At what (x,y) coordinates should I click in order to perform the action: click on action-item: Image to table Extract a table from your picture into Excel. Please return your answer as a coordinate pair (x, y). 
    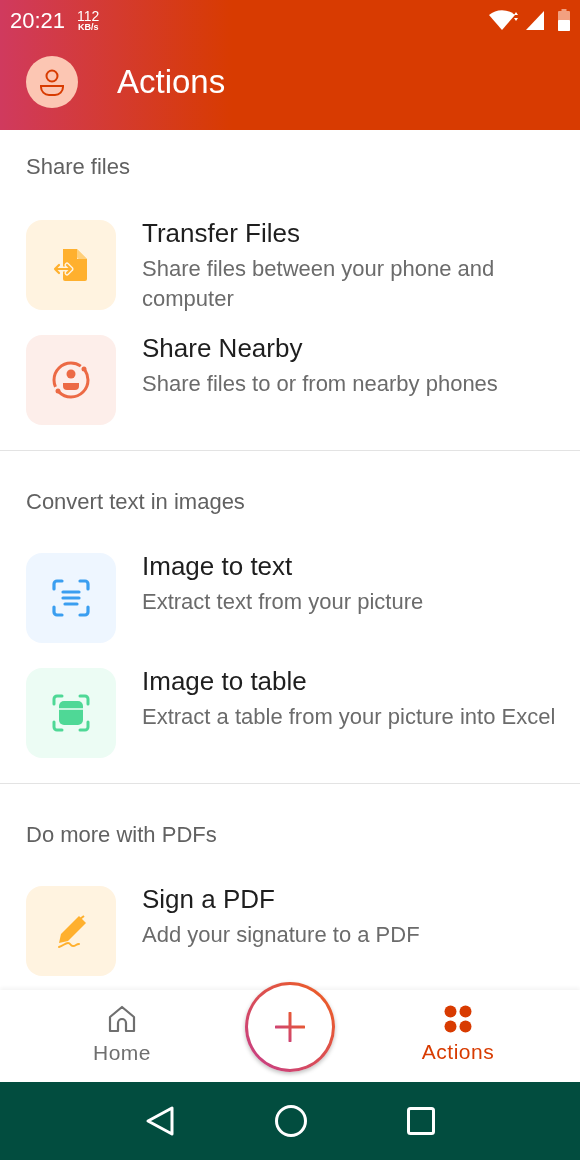
    Looking at the image, I should click on (290, 725).